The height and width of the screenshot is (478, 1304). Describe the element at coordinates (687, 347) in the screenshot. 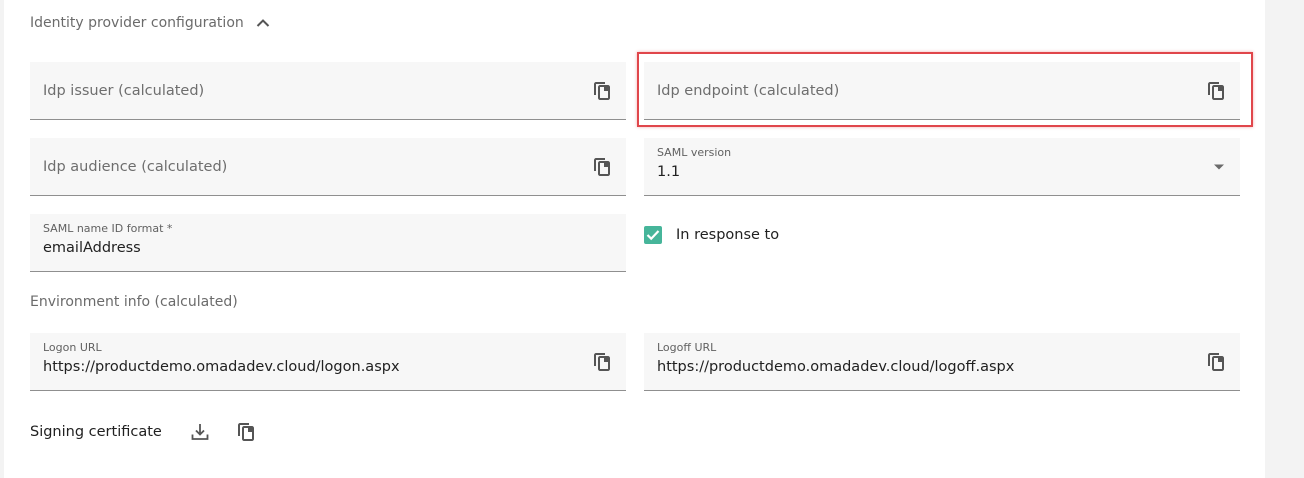

I see `logoff-url-label: Logoff URL` at that location.